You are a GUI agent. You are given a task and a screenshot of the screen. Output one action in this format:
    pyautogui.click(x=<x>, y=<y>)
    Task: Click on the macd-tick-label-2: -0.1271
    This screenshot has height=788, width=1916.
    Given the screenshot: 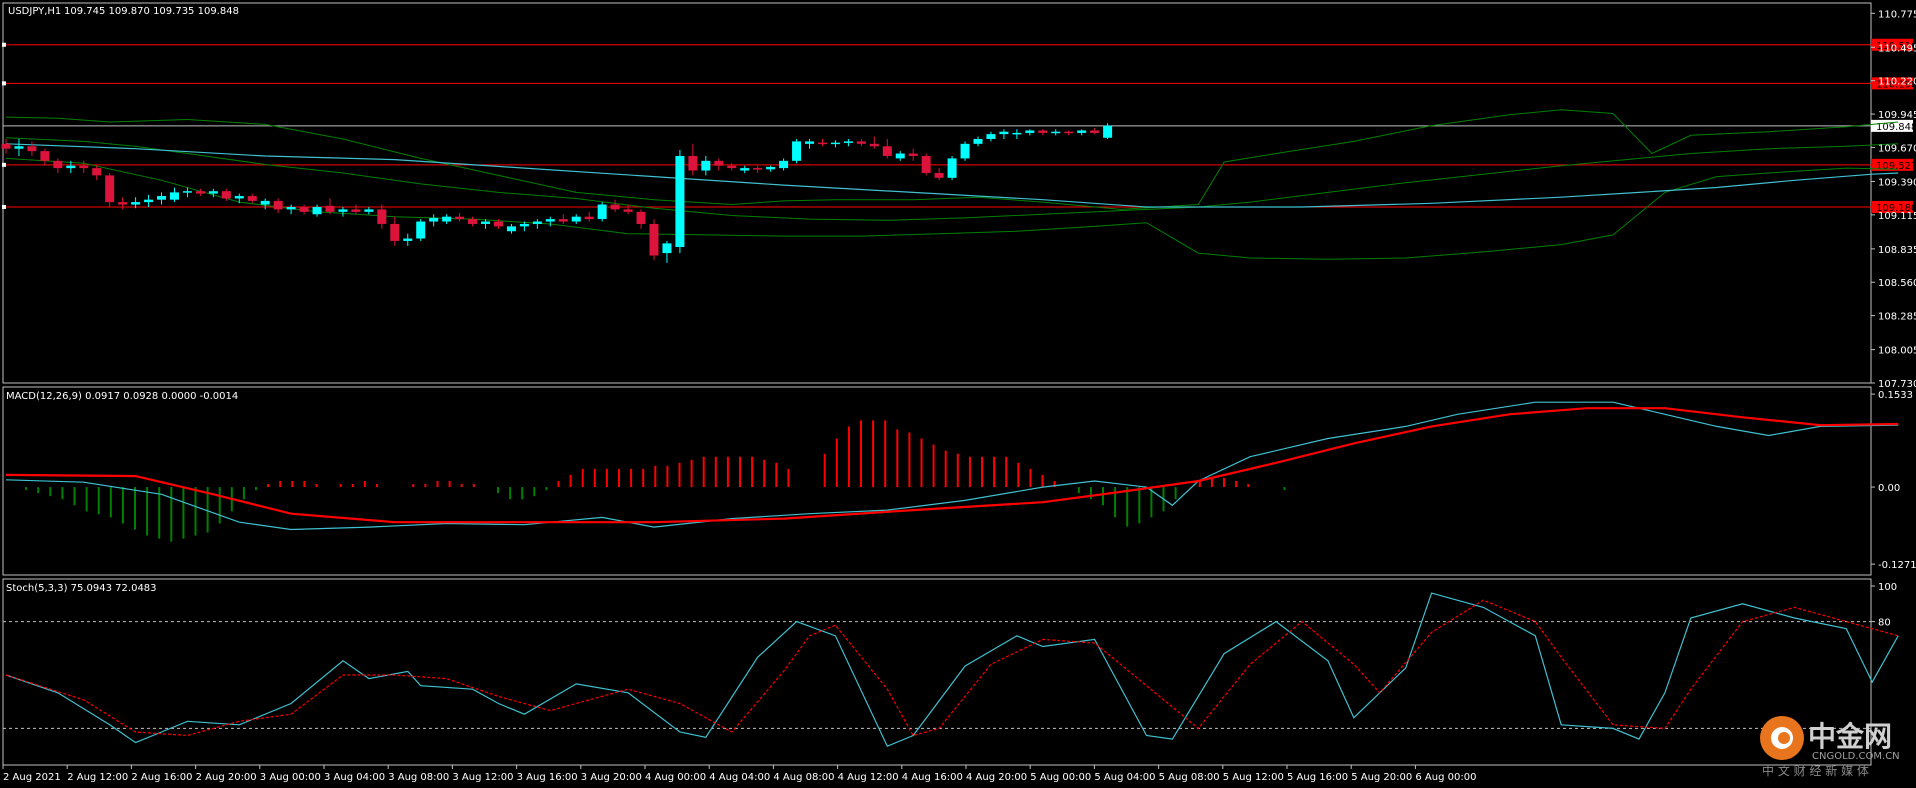 What is the action you would take?
    pyautogui.click(x=1897, y=565)
    